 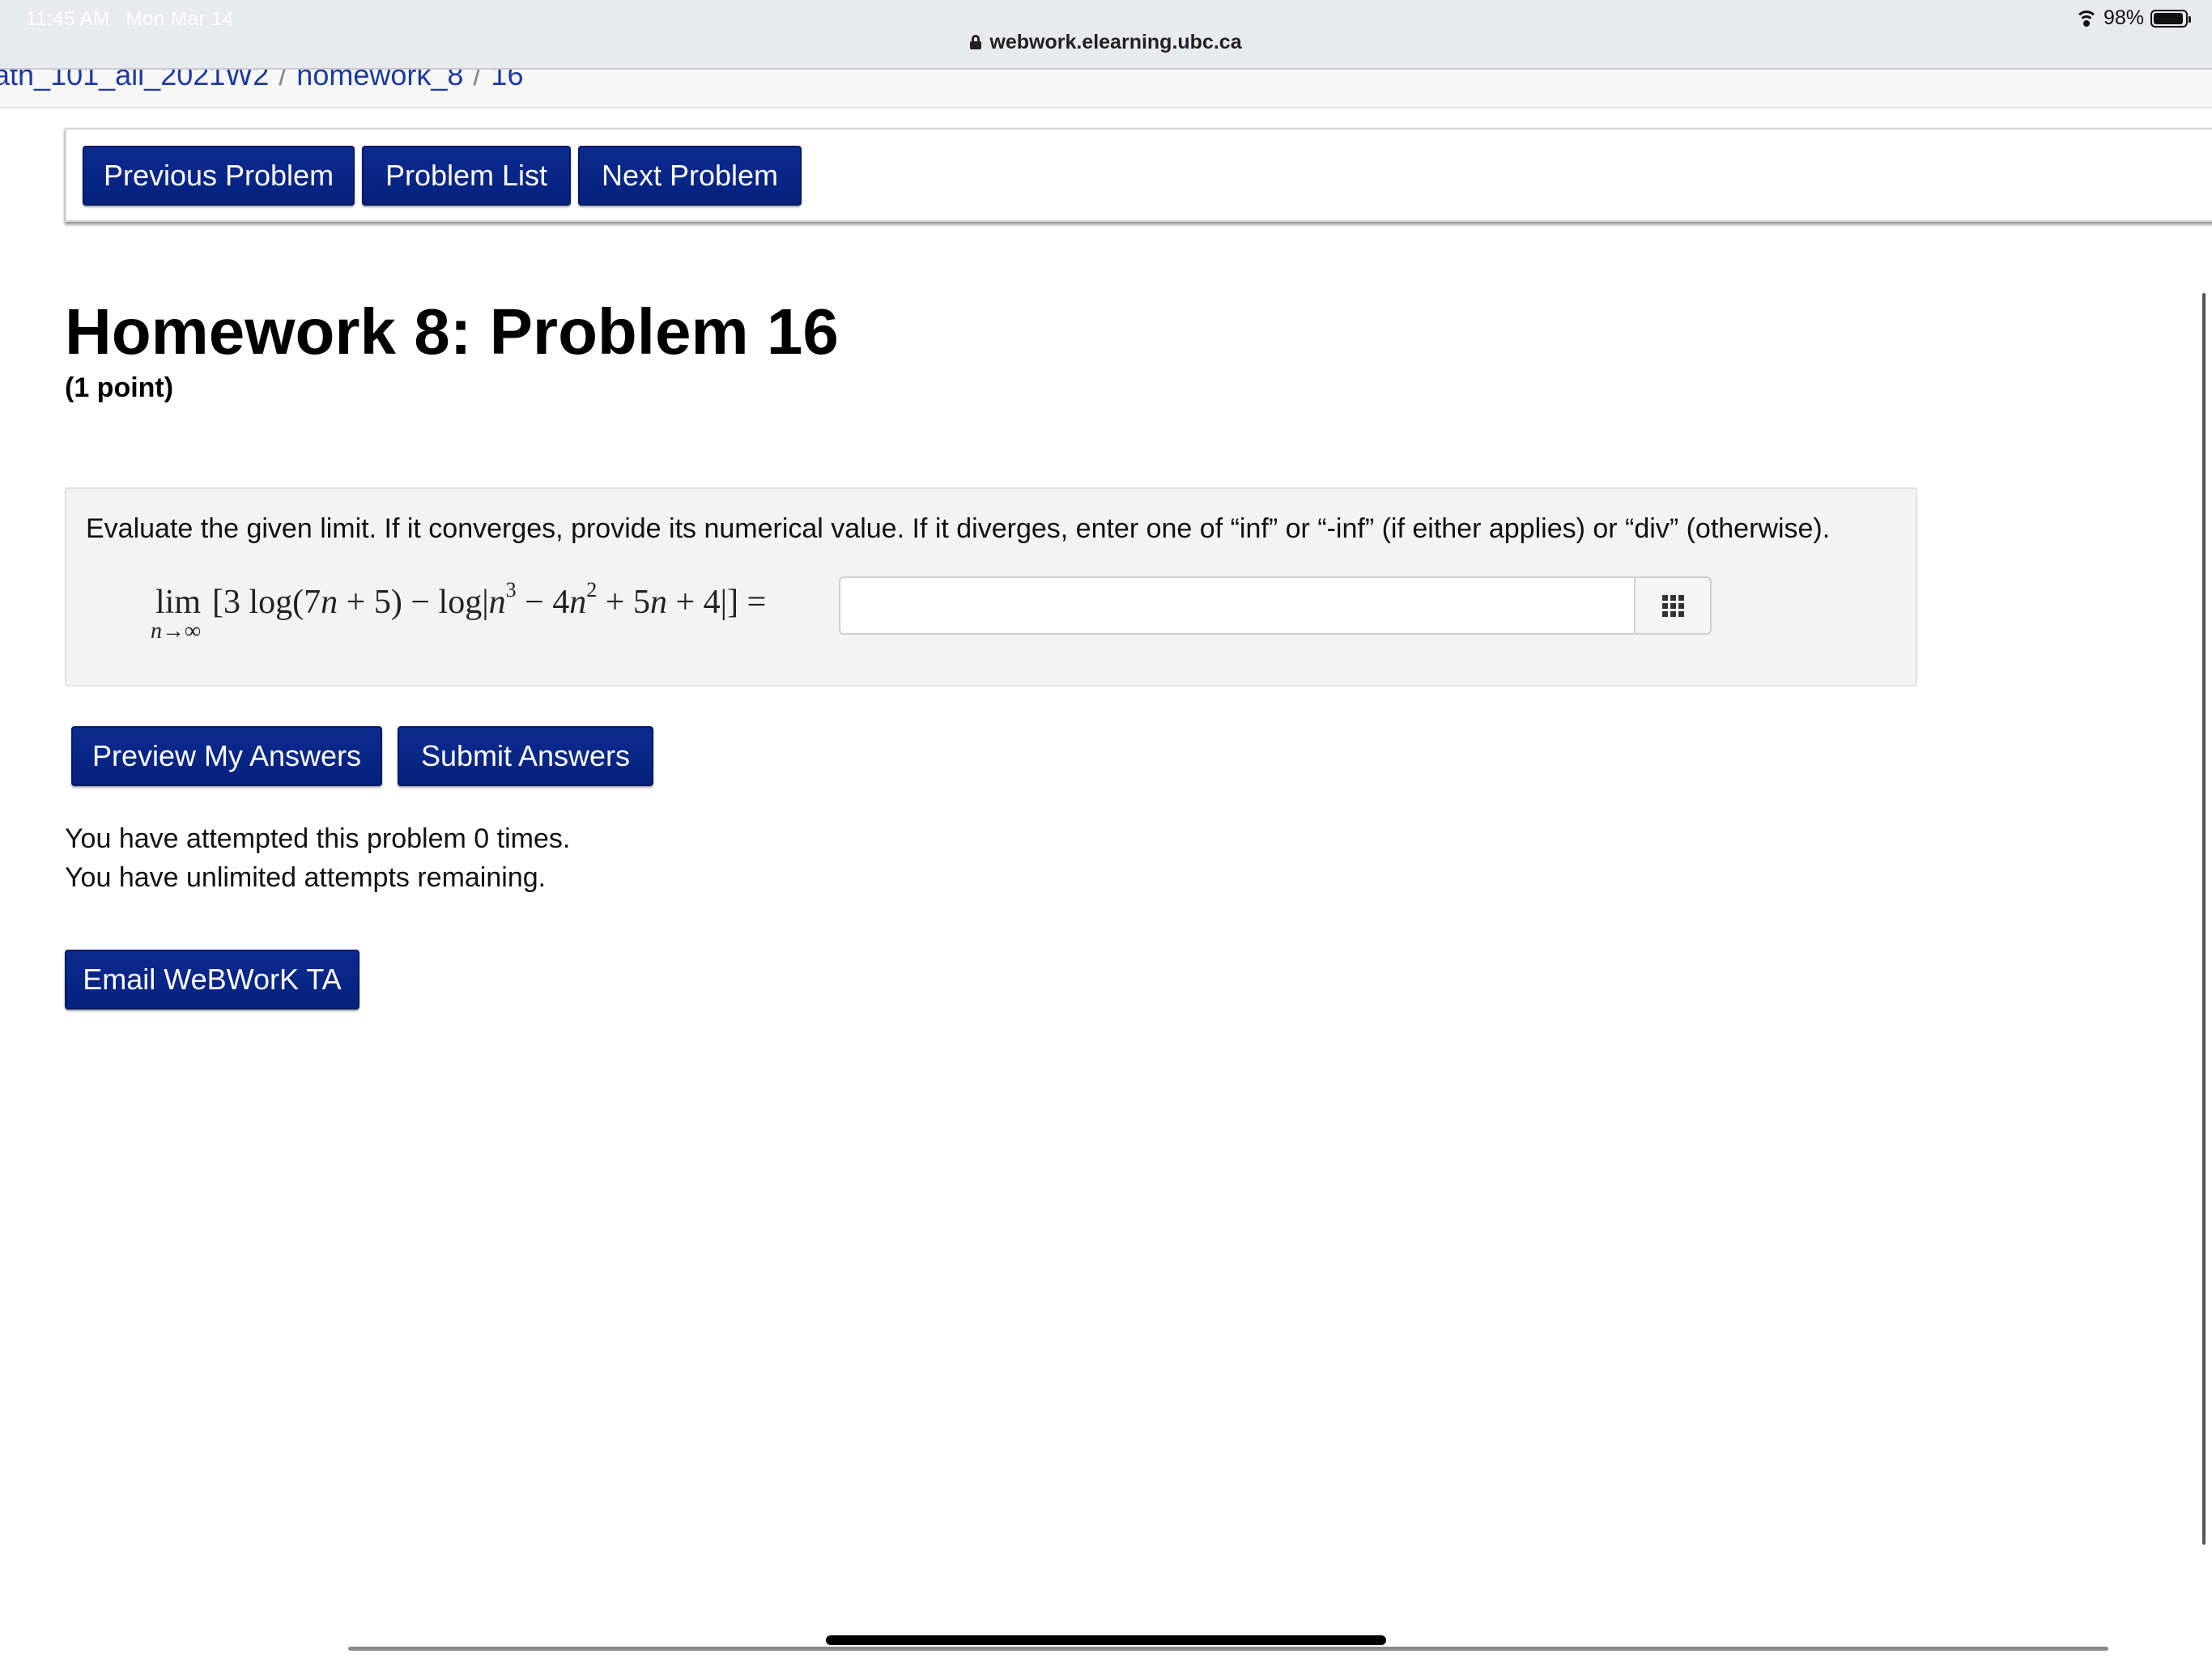 I want to click on lock-icon, so click(x=976, y=42).